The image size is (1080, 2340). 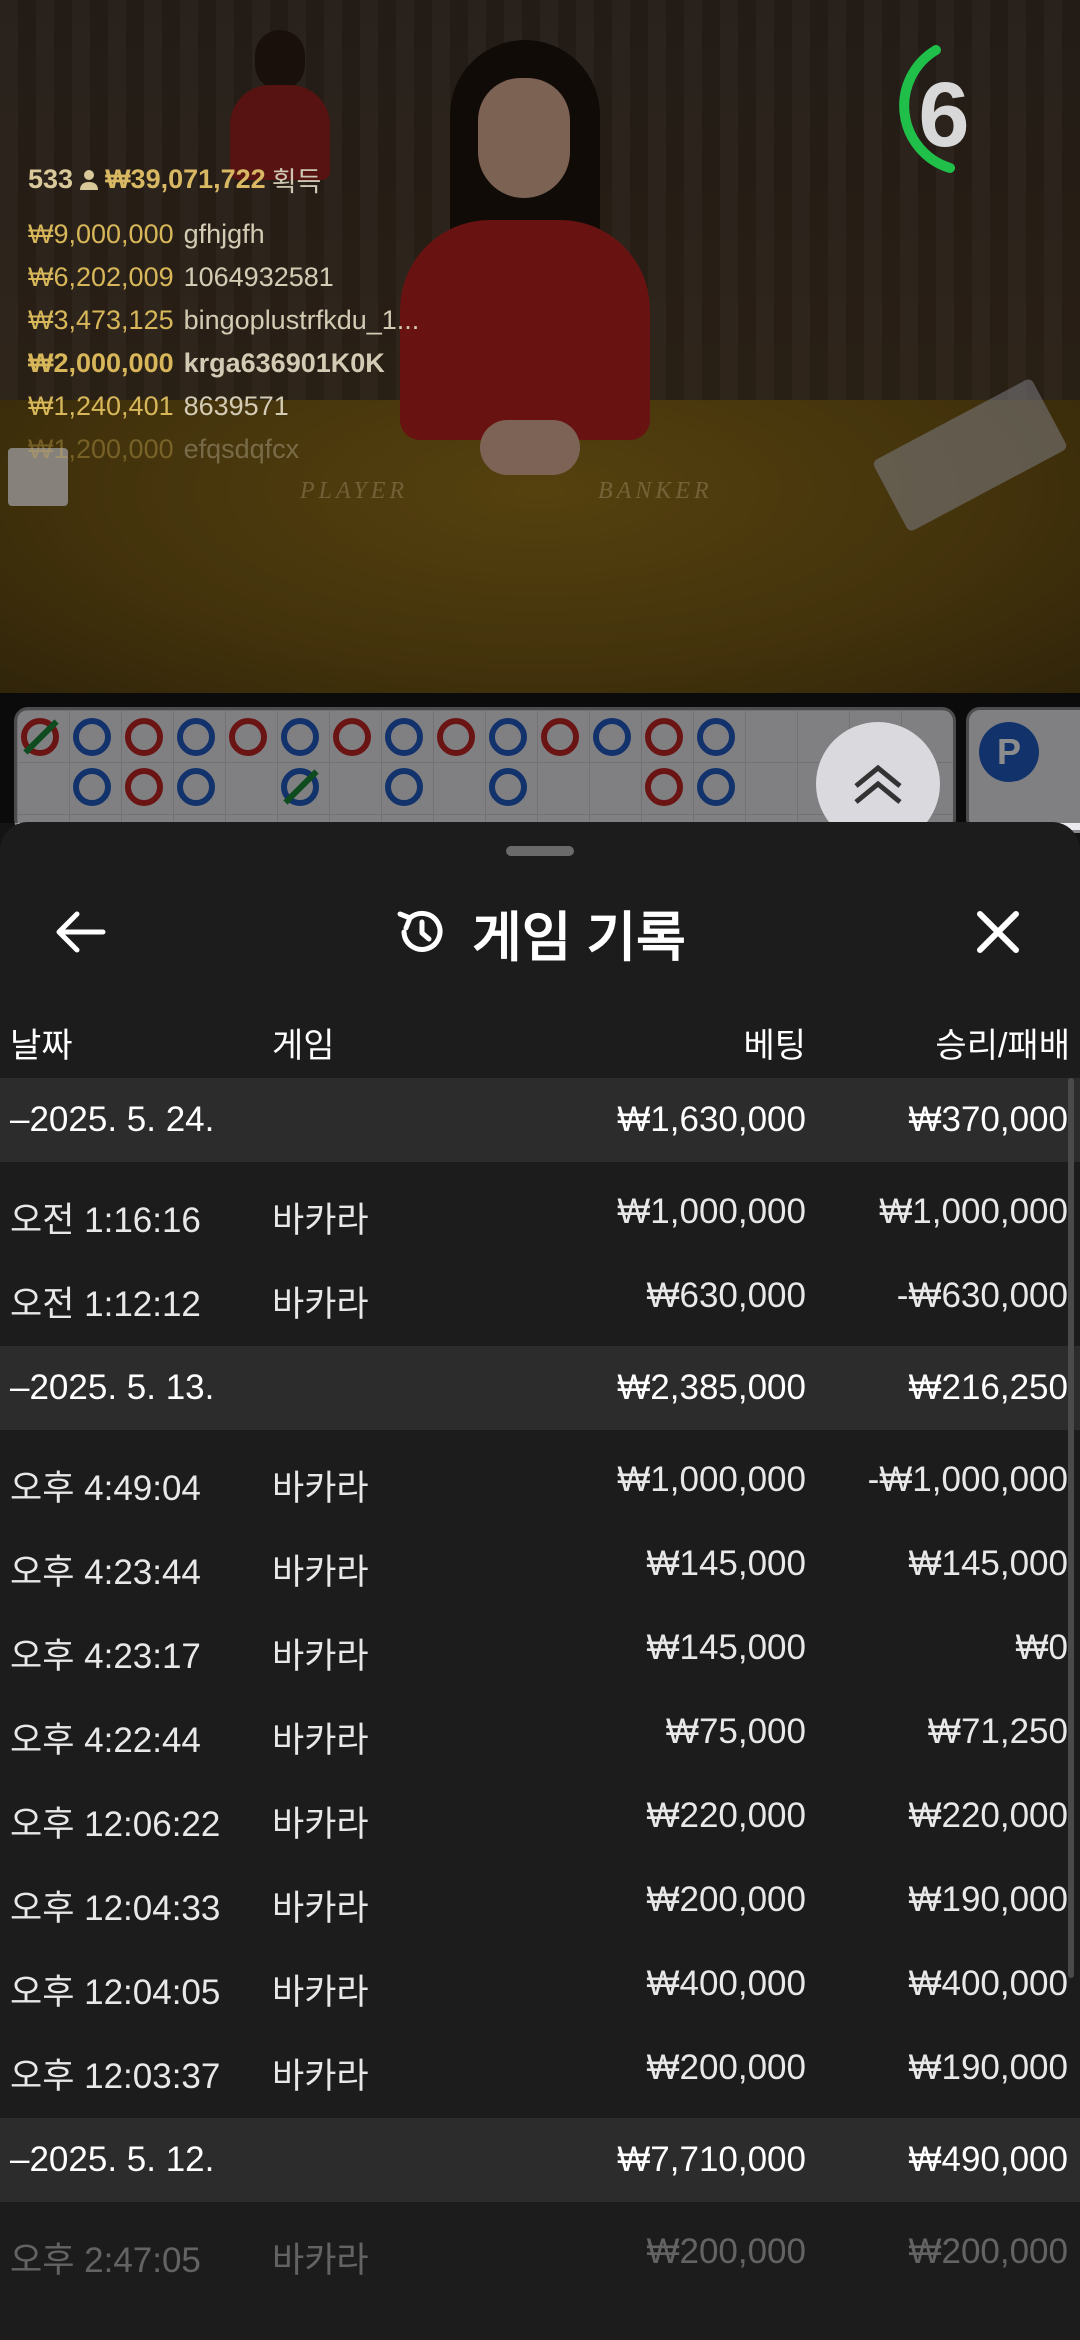 I want to click on user-icon, so click(x=89, y=179).